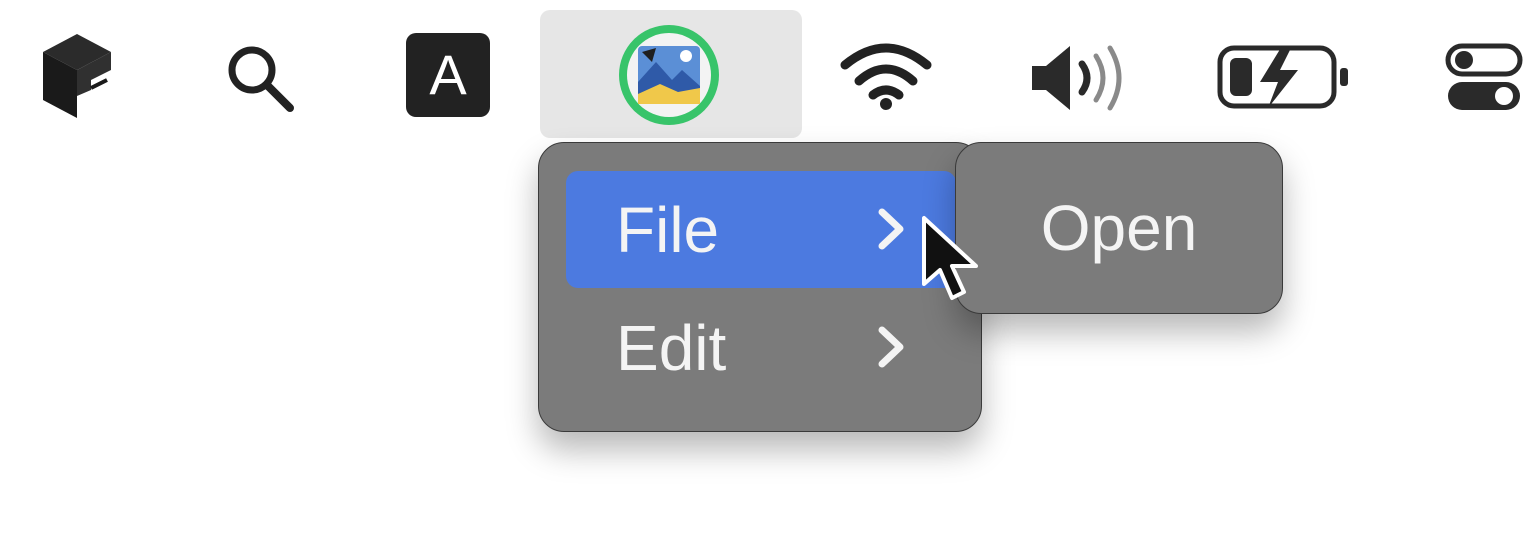  Describe the element at coordinates (761, 229) in the screenshot. I see `menu-item-file: File` at that location.